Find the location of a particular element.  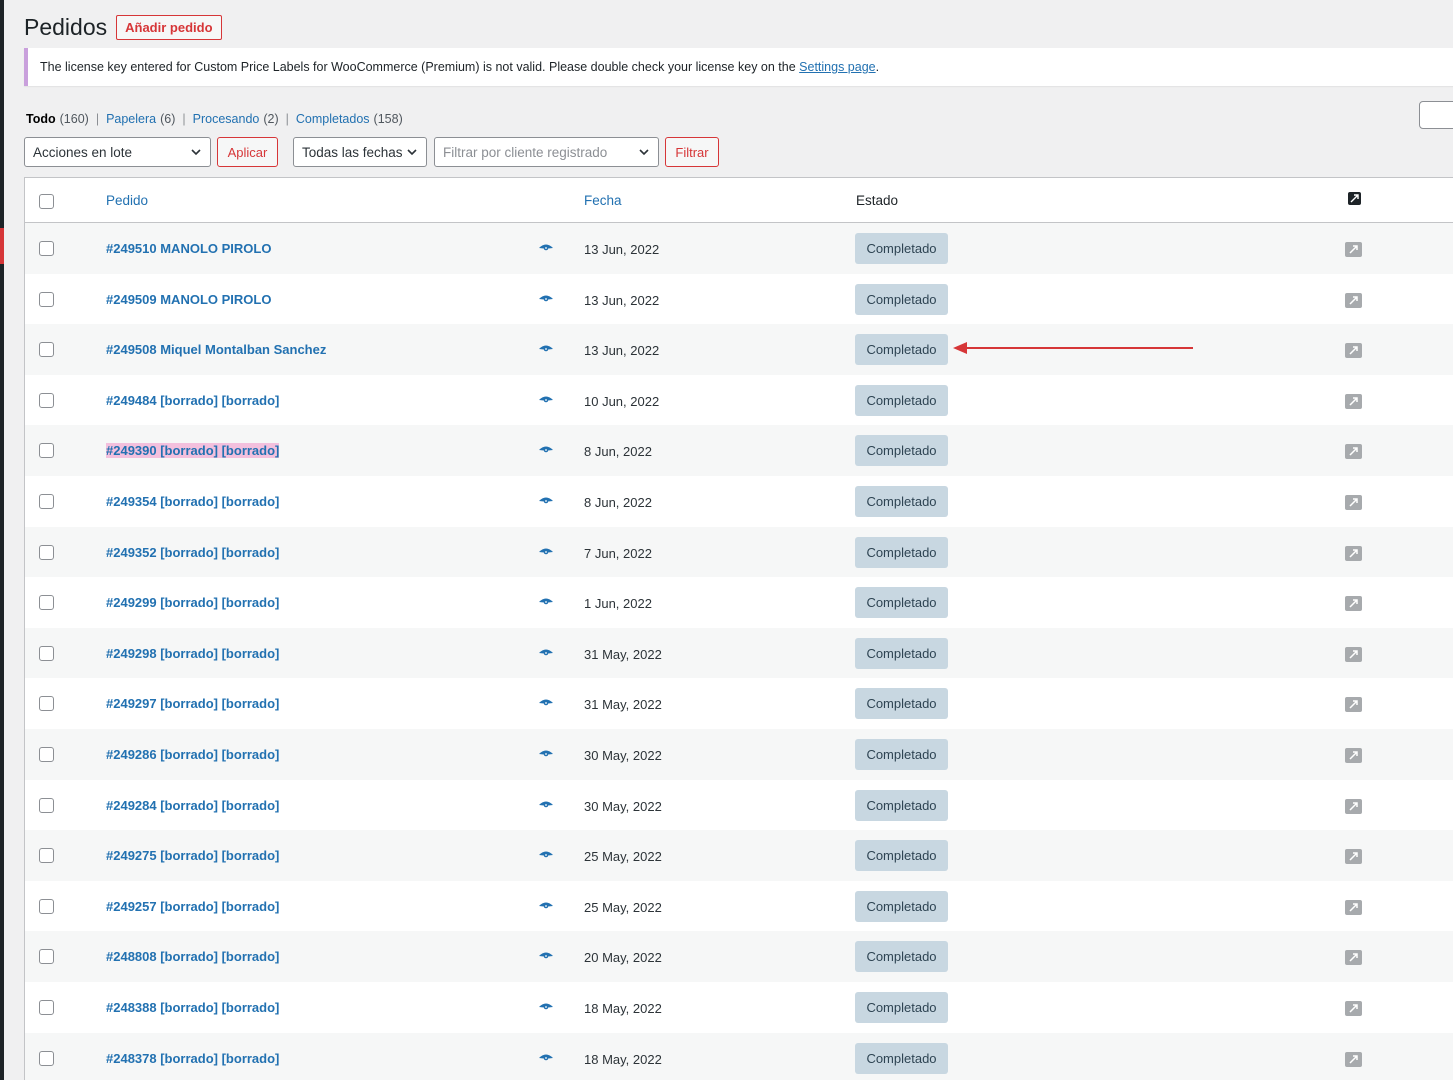

add-order-button: Añadir pedido is located at coordinates (169, 27).